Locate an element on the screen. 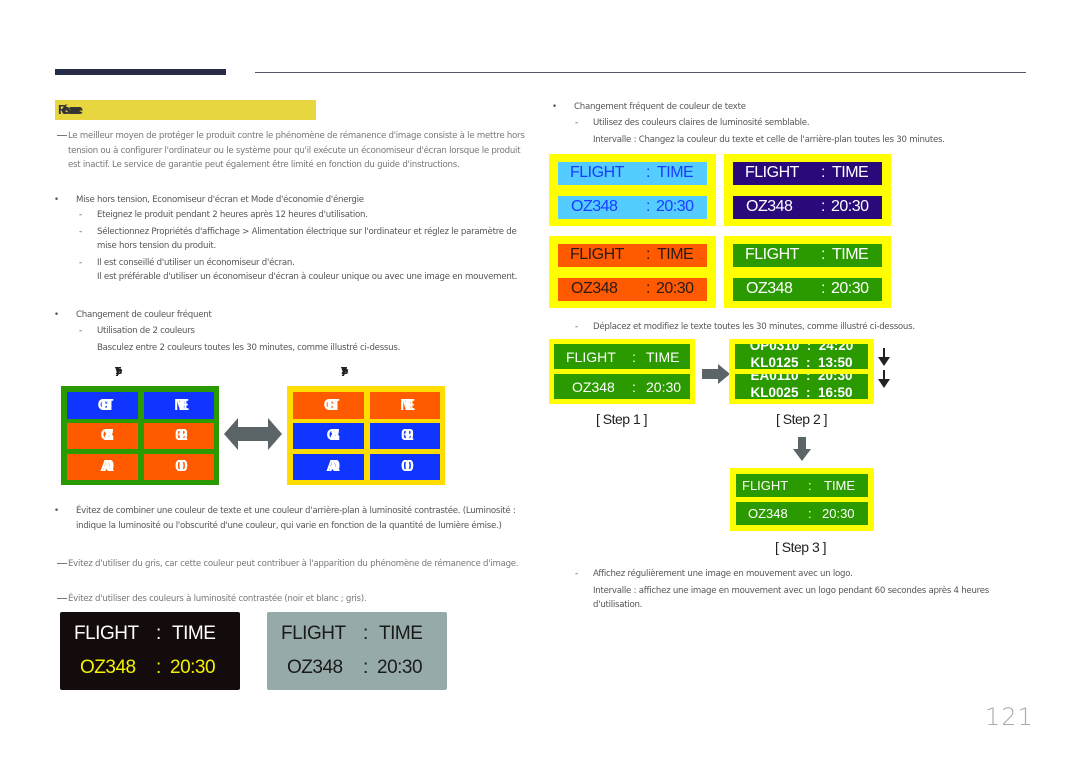 The width and height of the screenshot is (1080, 763). demo-cell: OZ348 is located at coordinates (102, 436).